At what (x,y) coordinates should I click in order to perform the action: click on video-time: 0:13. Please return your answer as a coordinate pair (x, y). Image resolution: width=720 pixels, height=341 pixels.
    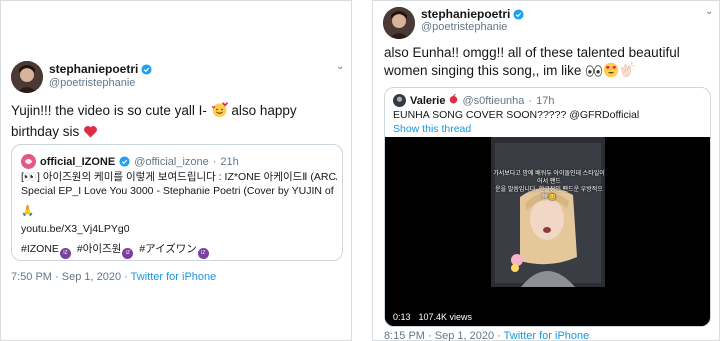
    Looking at the image, I should click on (402, 317).